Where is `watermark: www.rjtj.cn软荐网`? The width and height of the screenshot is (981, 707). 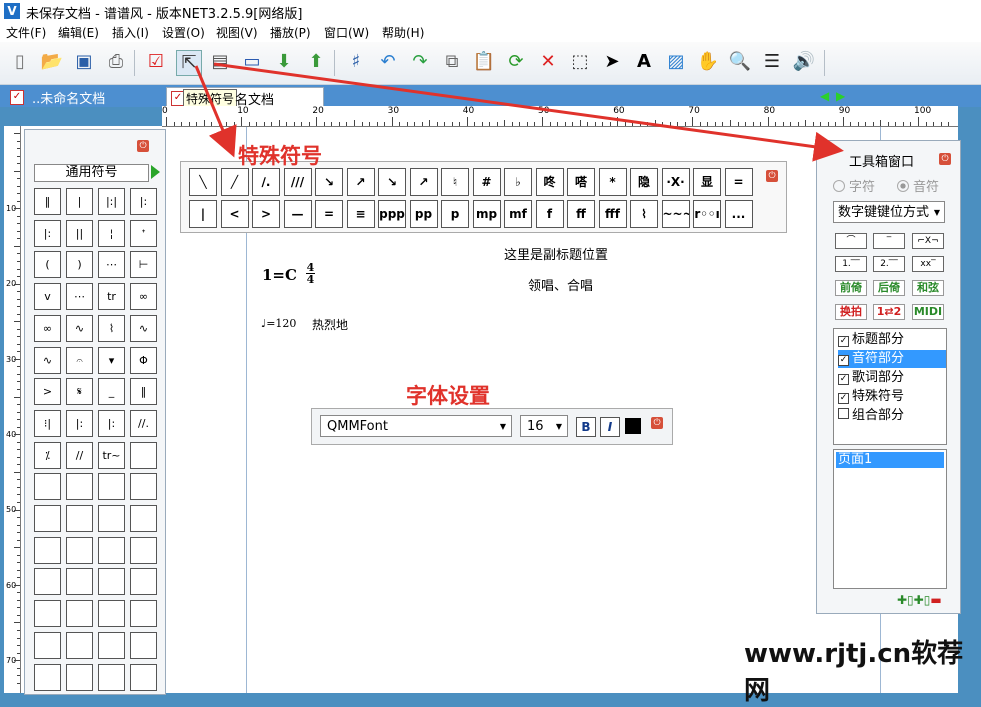
watermark: www.rjtj.cn软荐网 is located at coordinates (854, 672).